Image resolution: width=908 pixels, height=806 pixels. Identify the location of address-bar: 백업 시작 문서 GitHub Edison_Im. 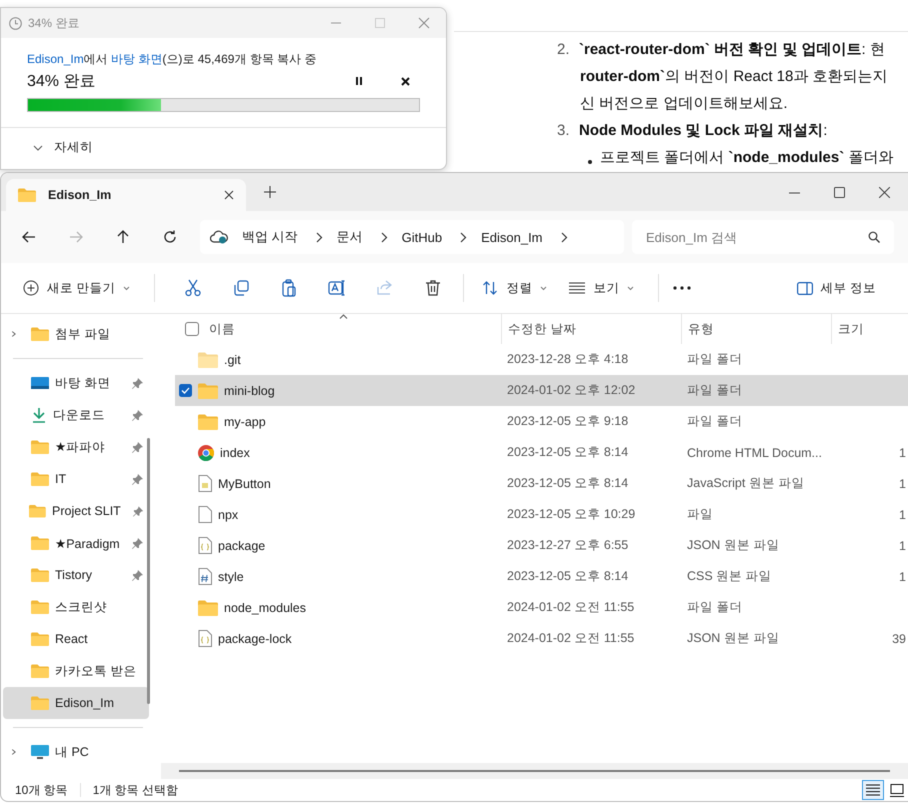
(412, 237).